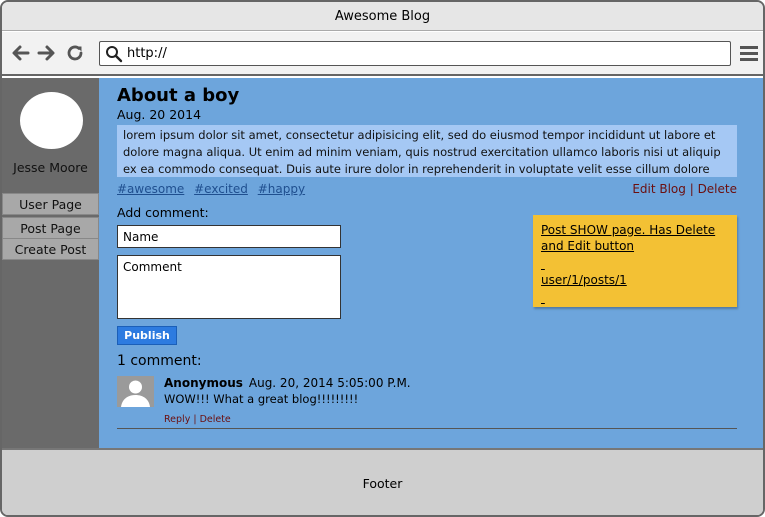 The width and height of the screenshot is (765, 517). I want to click on note-trailing-mark, so click(635, 298).